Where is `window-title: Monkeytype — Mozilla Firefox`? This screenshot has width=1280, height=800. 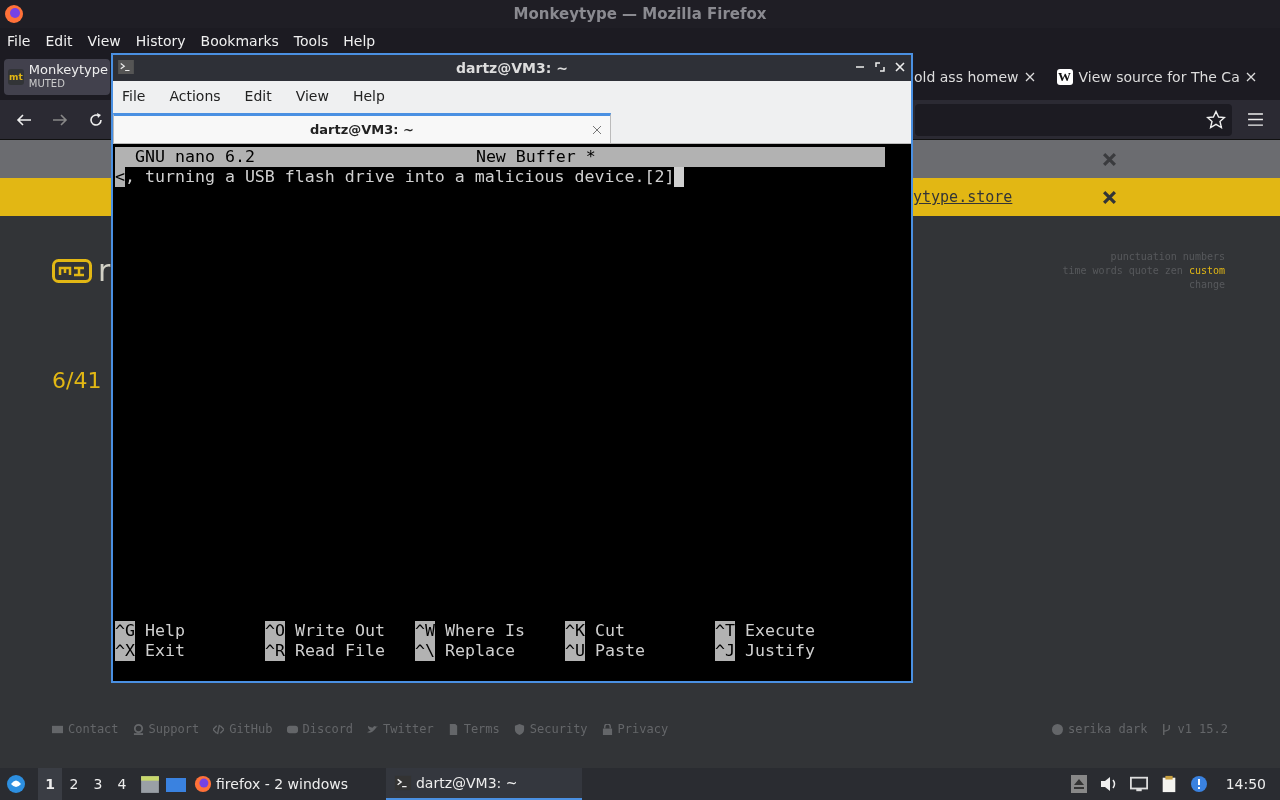 window-title: Monkeytype — Mozilla Firefox is located at coordinates (640, 14).